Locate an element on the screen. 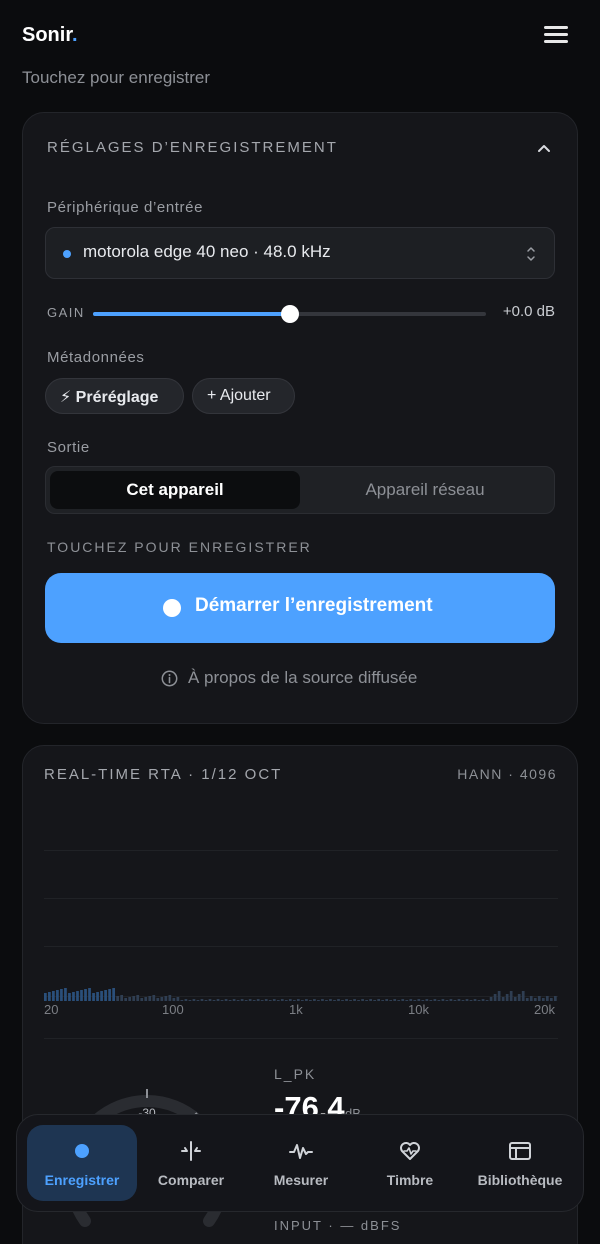  nav-item-measure: Mesurer is located at coordinates (301, 1163).